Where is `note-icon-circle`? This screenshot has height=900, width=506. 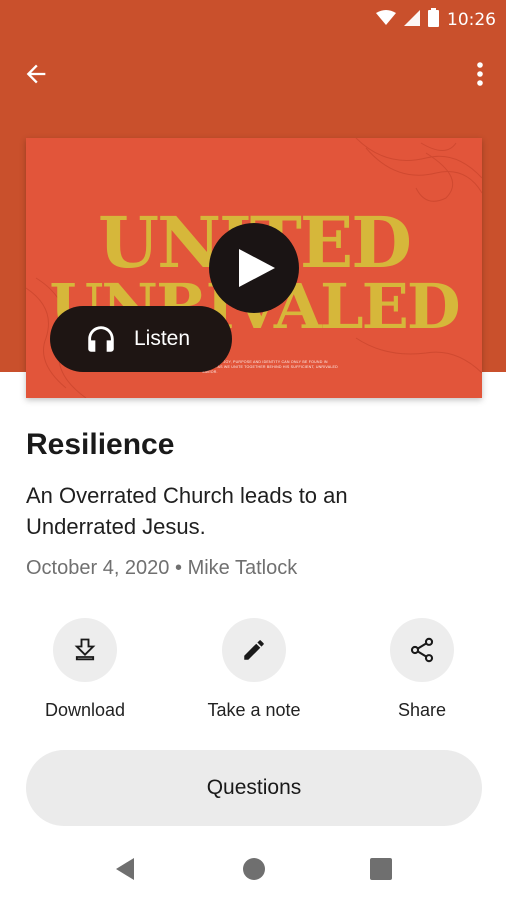 note-icon-circle is located at coordinates (254, 650).